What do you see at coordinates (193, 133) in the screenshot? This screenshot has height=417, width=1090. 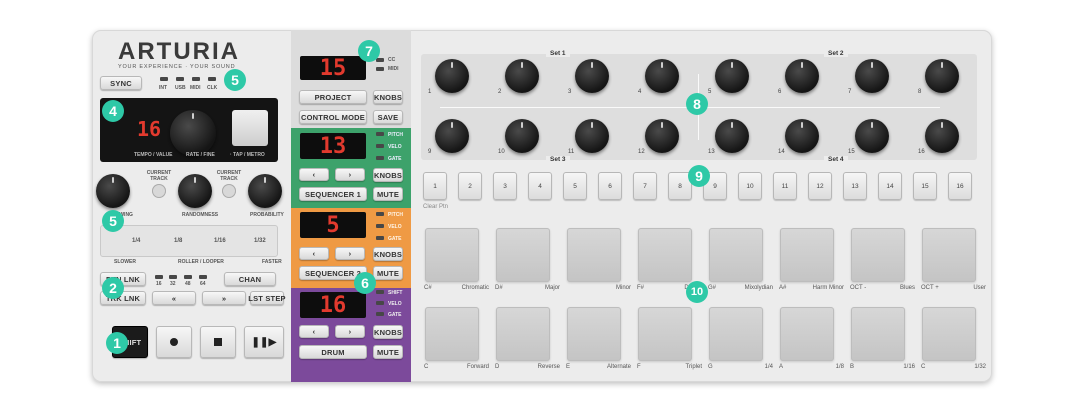 I see `rate-fine-knob` at bounding box center [193, 133].